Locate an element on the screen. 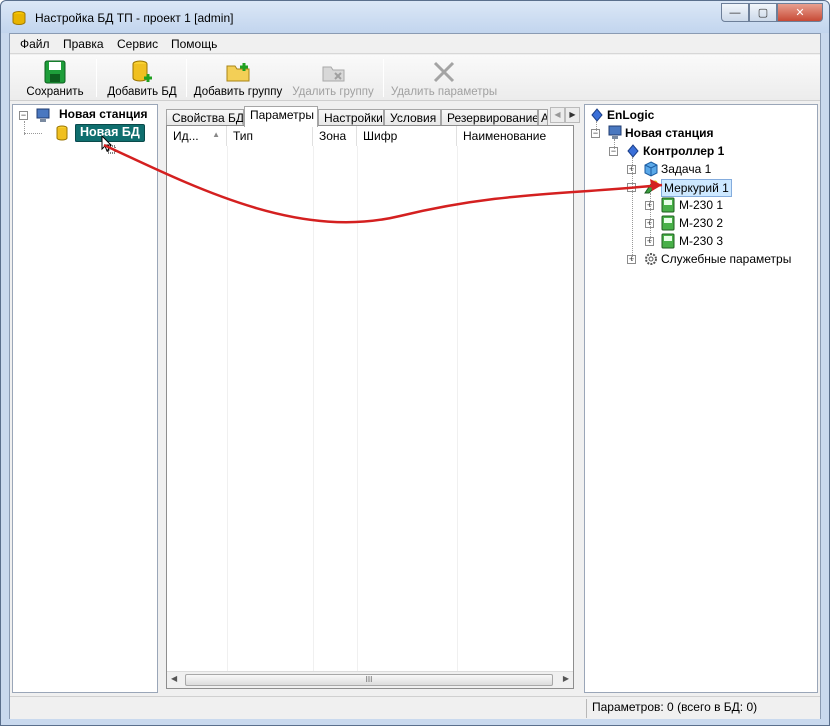 The image size is (830, 726). add-database-icon is located at coordinates (142, 71).